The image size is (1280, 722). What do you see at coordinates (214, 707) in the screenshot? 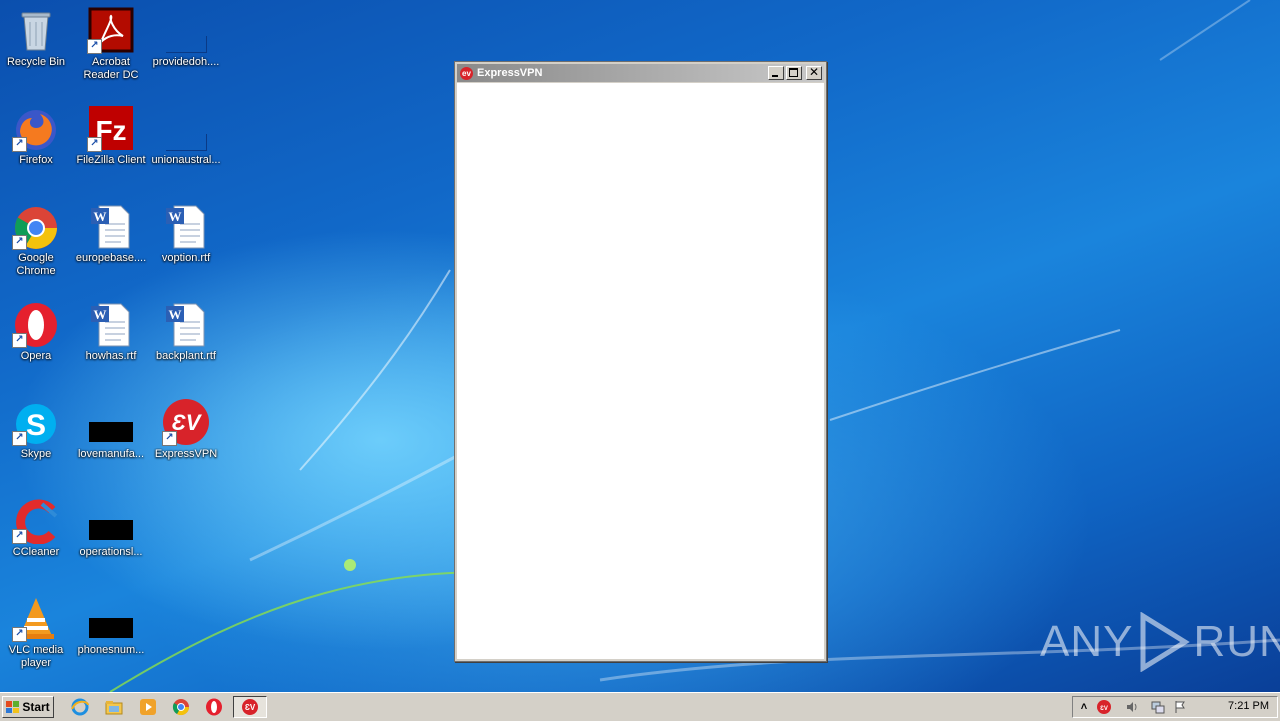
I see `opera-icon` at bounding box center [214, 707].